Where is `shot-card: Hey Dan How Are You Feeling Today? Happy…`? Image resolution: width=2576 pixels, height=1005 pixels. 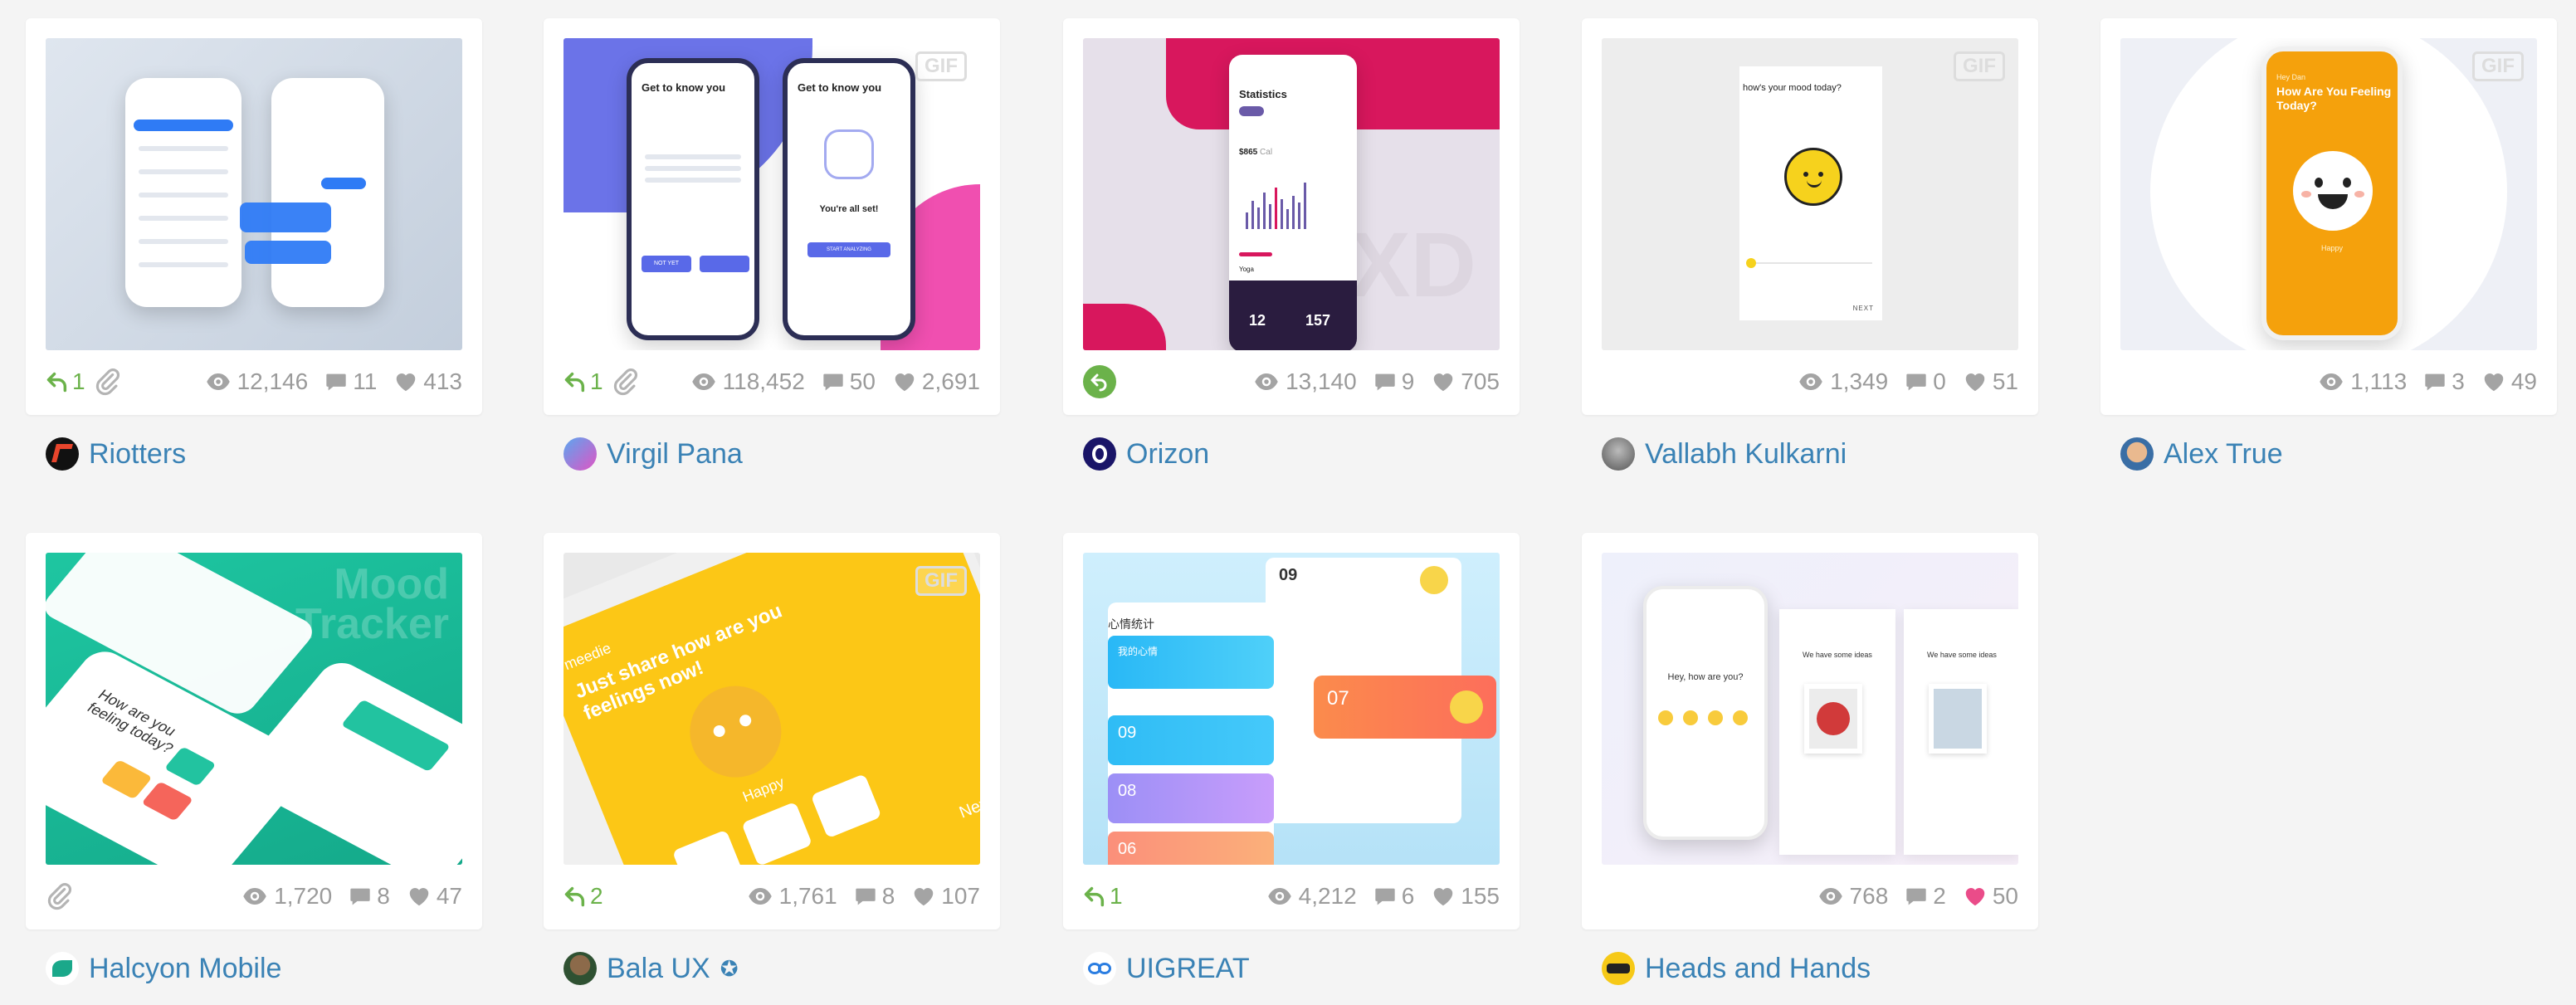
shot-card: Hey Dan How Are You Feeling Today? Happy… is located at coordinates (2328, 216).